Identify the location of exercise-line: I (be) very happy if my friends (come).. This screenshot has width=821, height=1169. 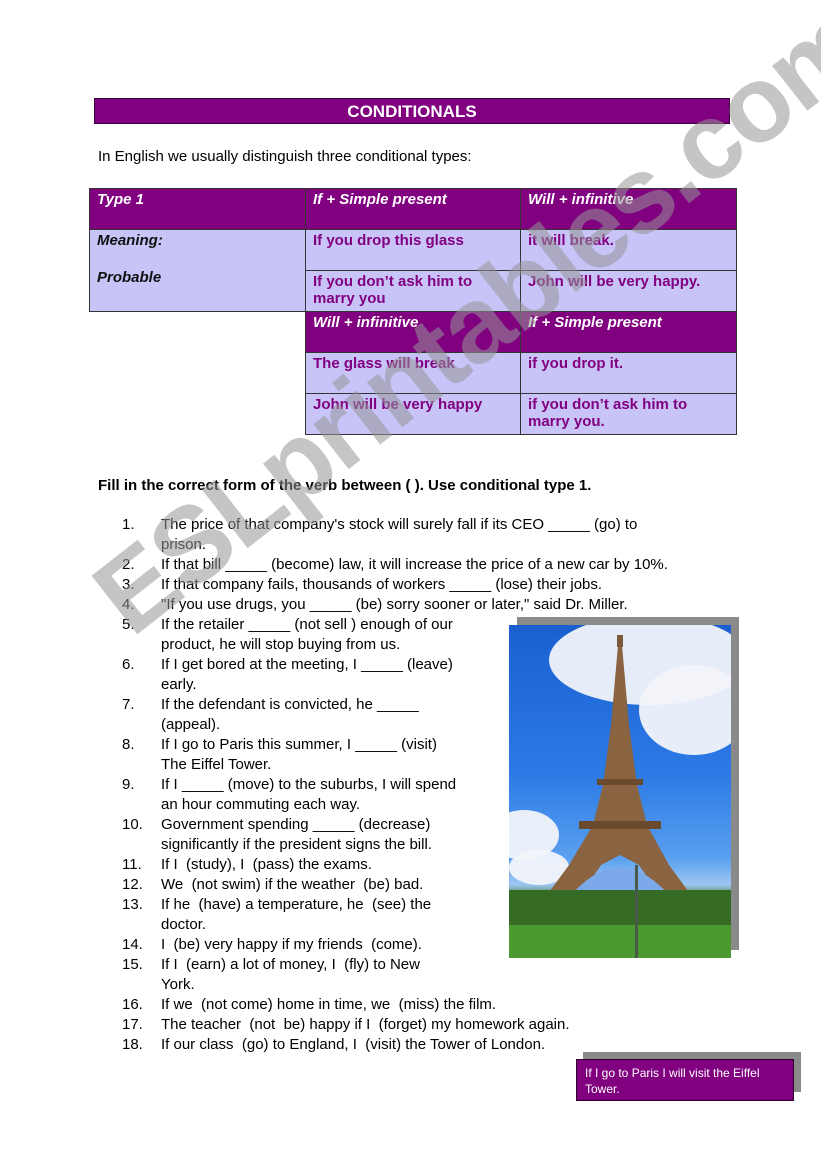
(291, 944).